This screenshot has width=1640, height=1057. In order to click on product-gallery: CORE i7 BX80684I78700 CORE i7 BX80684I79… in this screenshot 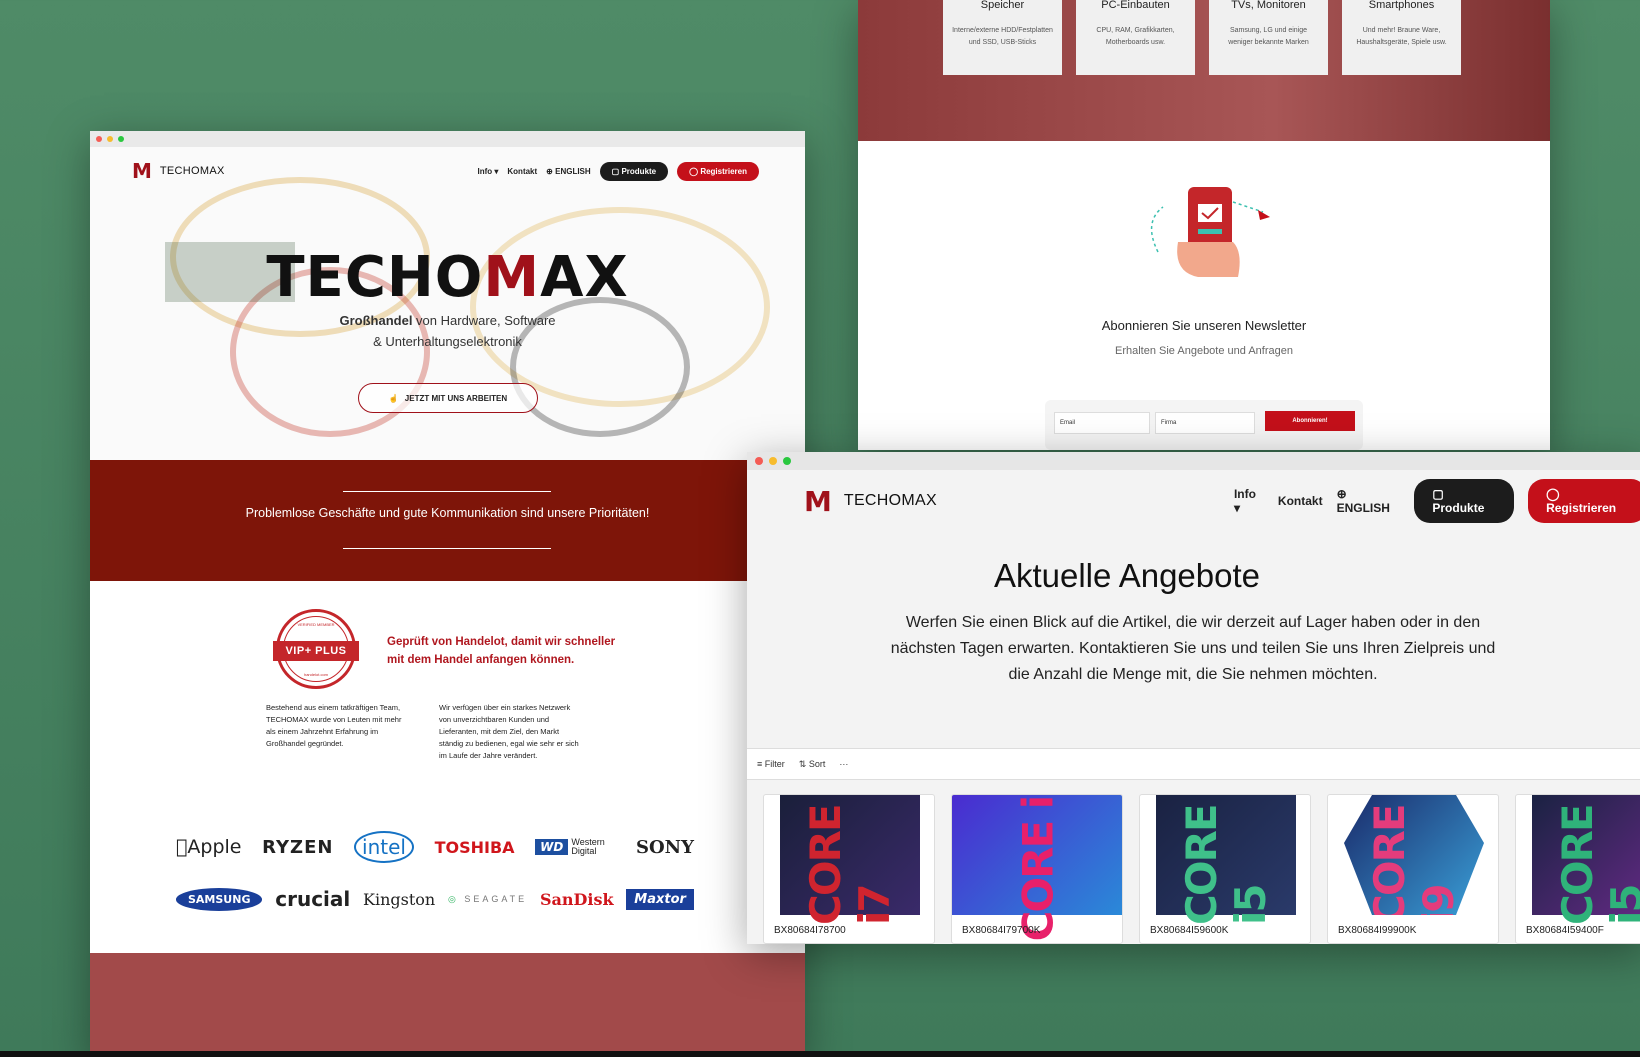, I will do `click(1201, 869)`.